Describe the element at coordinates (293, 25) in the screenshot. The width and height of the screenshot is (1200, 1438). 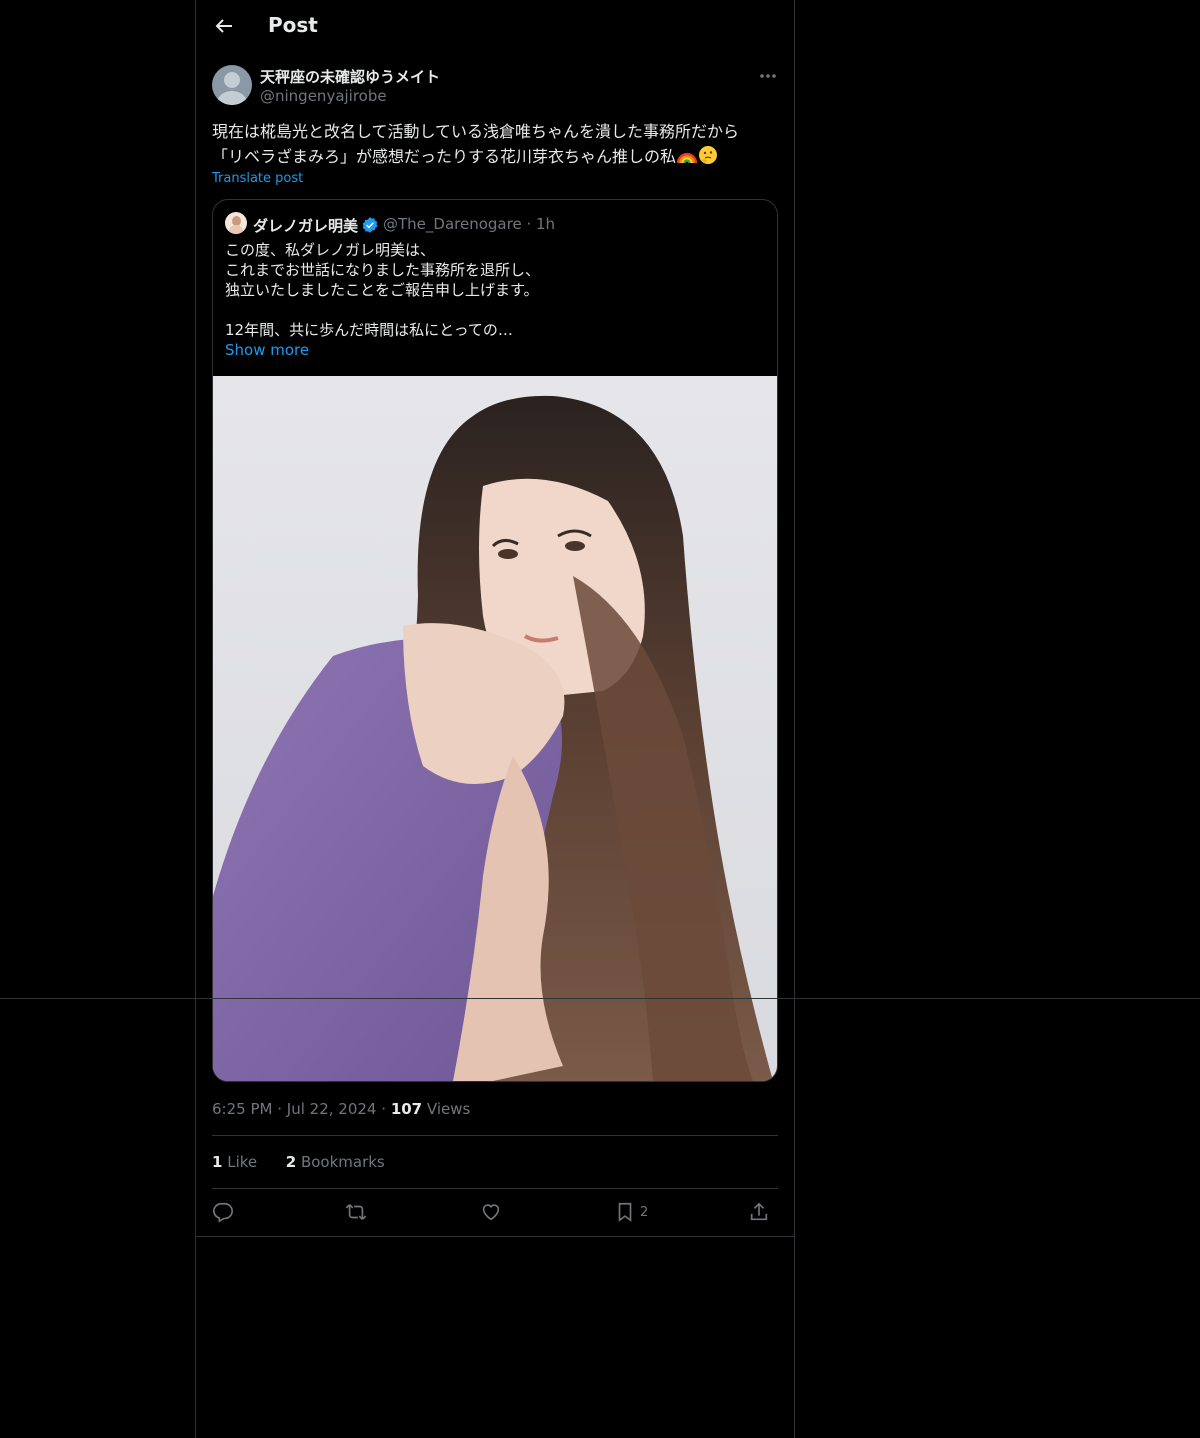
I see `page-title: Post` at that location.